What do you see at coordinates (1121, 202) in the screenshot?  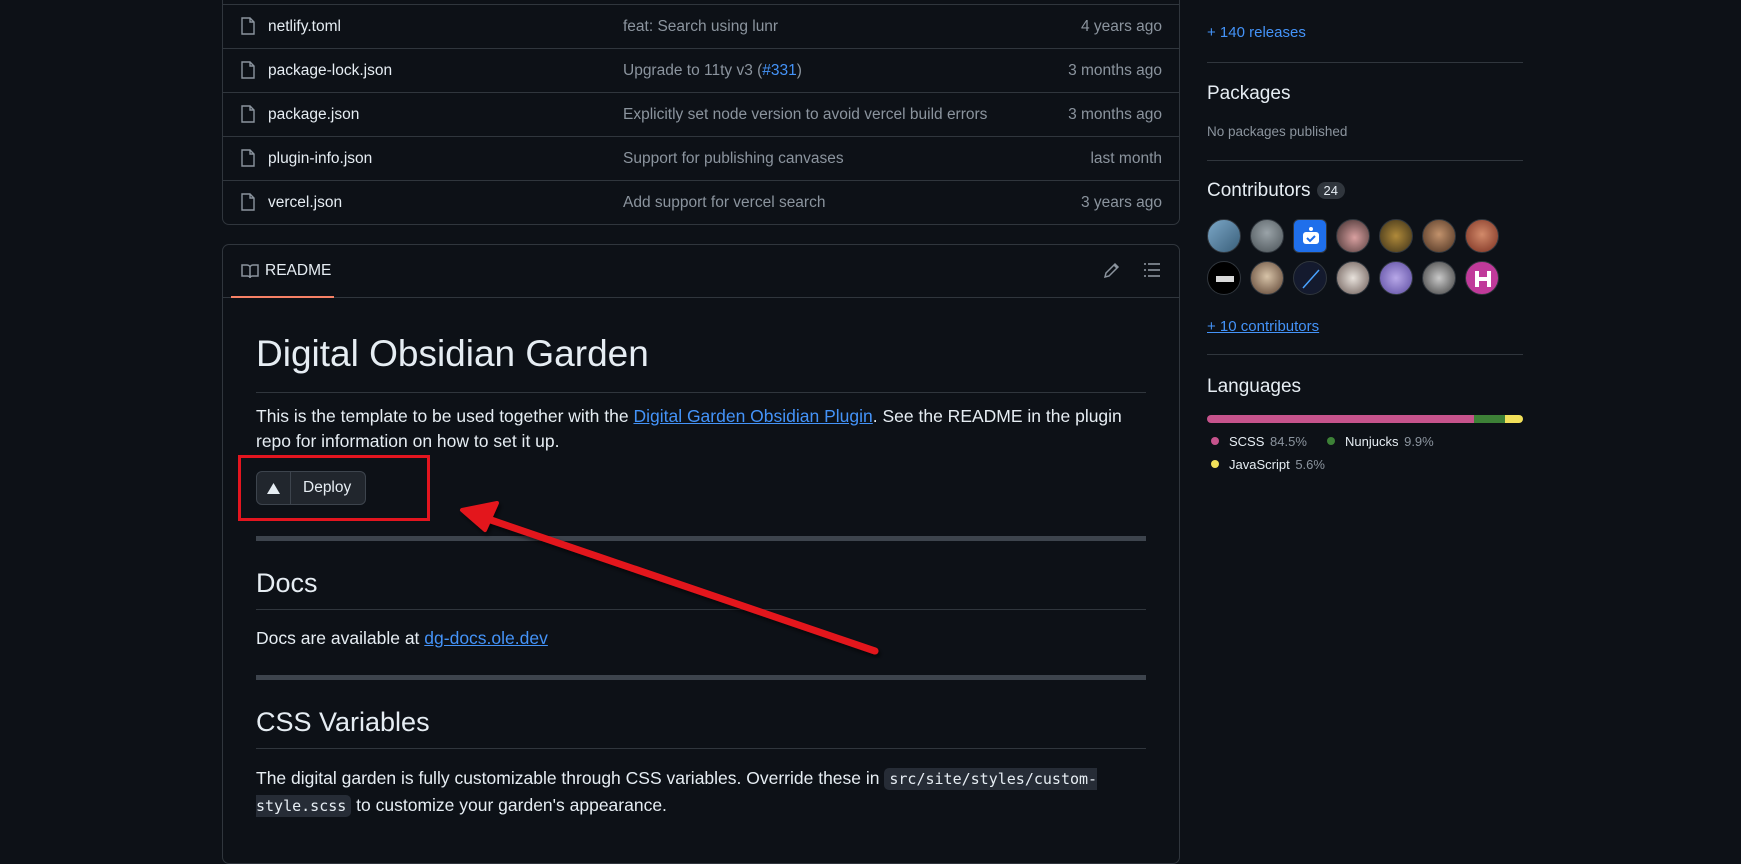 I see `commit-date: 3 years ago` at bounding box center [1121, 202].